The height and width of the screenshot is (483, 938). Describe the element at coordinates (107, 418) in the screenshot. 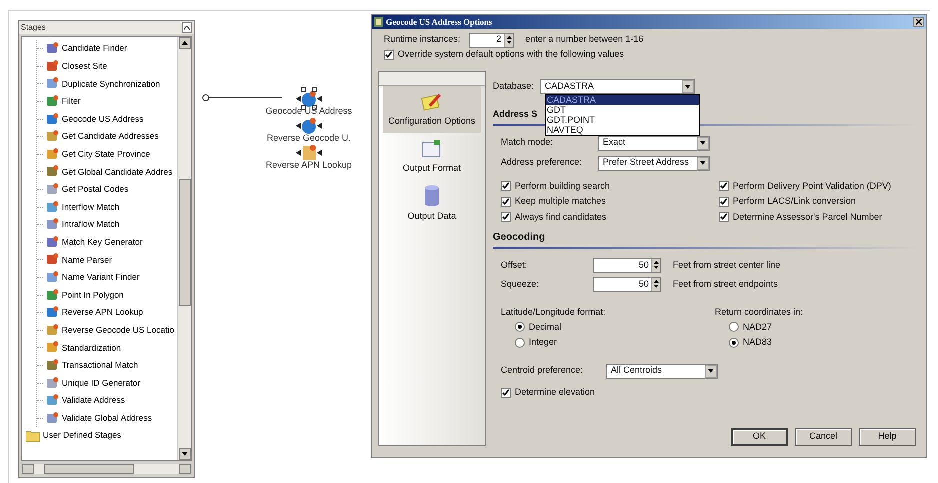

I see `tree-item: Validate Global Address` at that location.